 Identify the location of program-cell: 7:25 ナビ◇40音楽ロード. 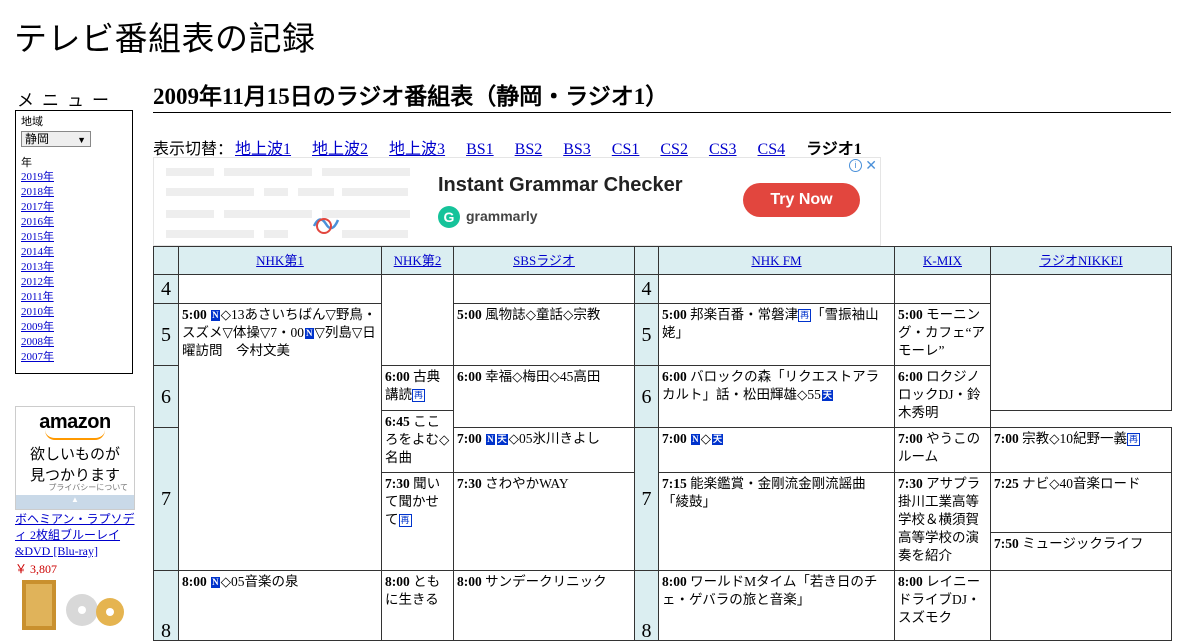
(1081, 502).